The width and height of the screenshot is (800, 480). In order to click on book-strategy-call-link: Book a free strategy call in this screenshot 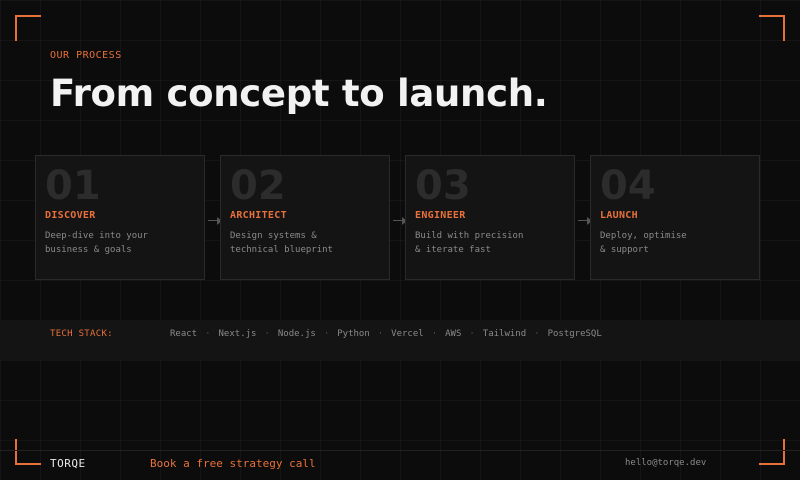, I will do `click(233, 463)`.